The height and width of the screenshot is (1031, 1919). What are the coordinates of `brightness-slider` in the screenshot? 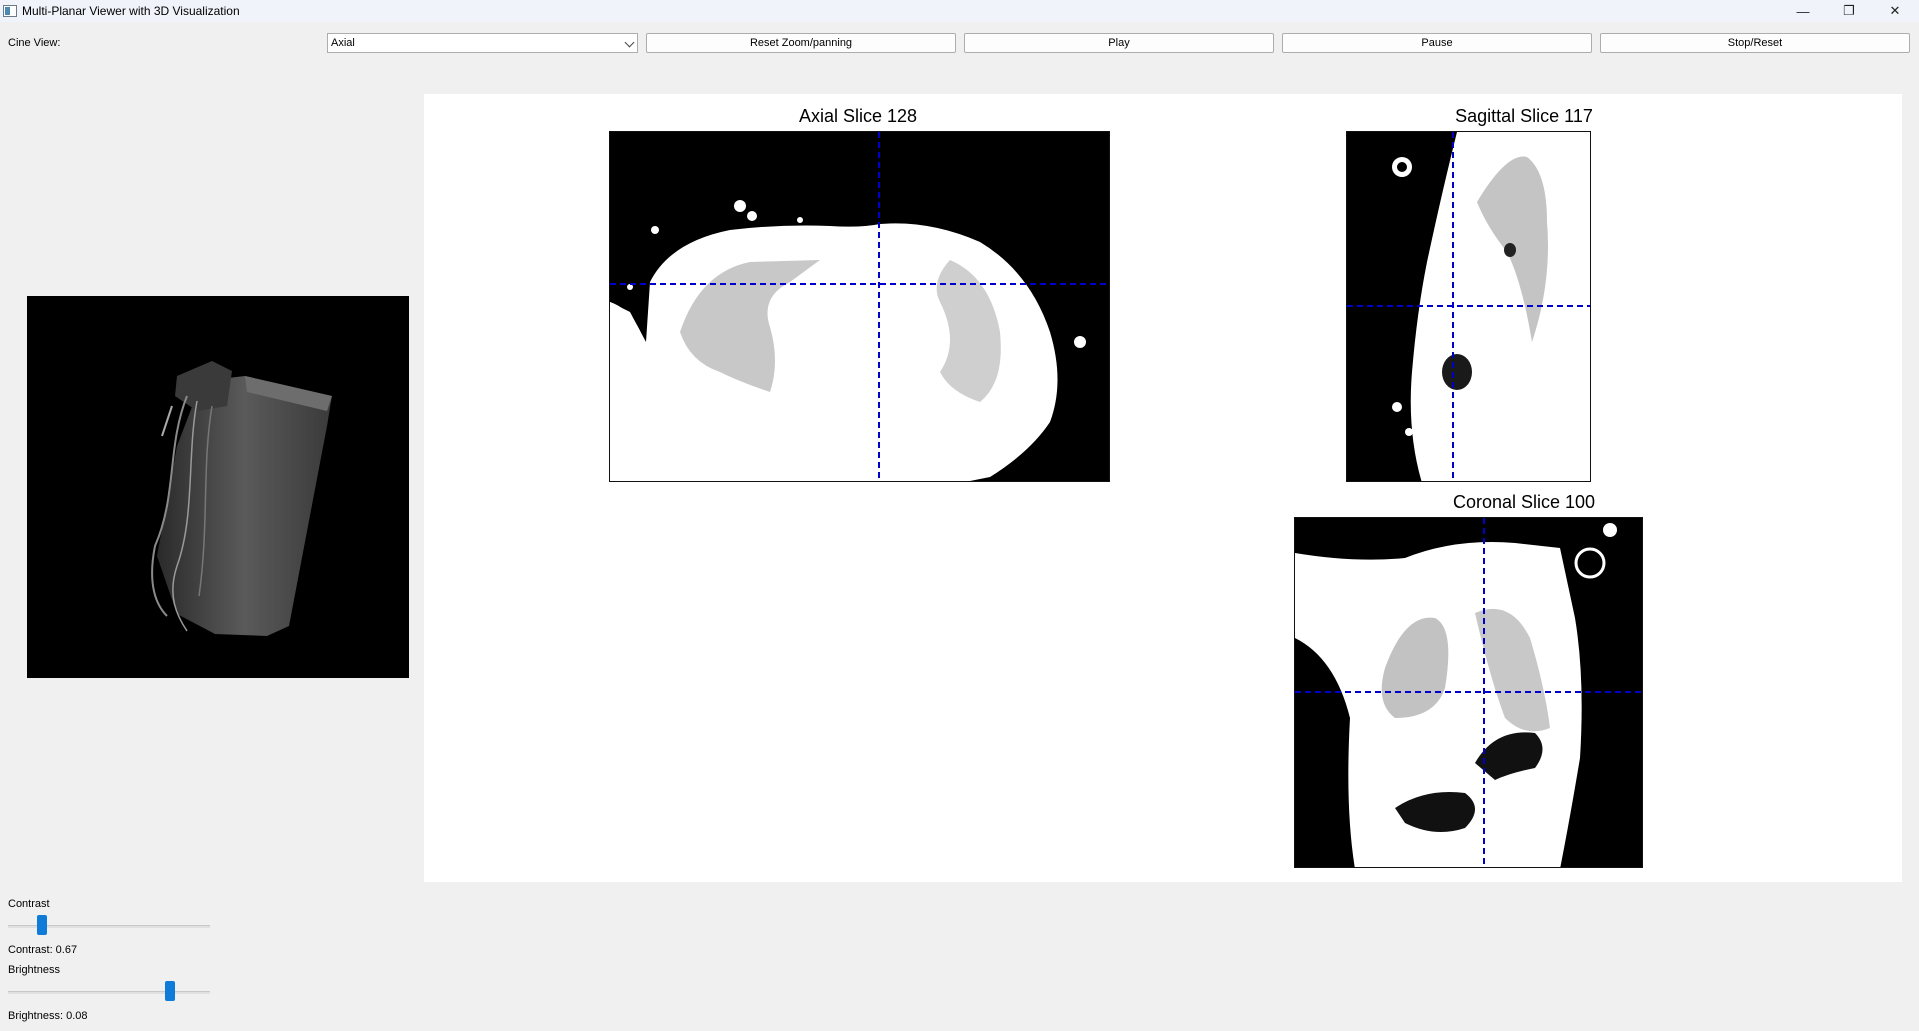 It's located at (109, 992).